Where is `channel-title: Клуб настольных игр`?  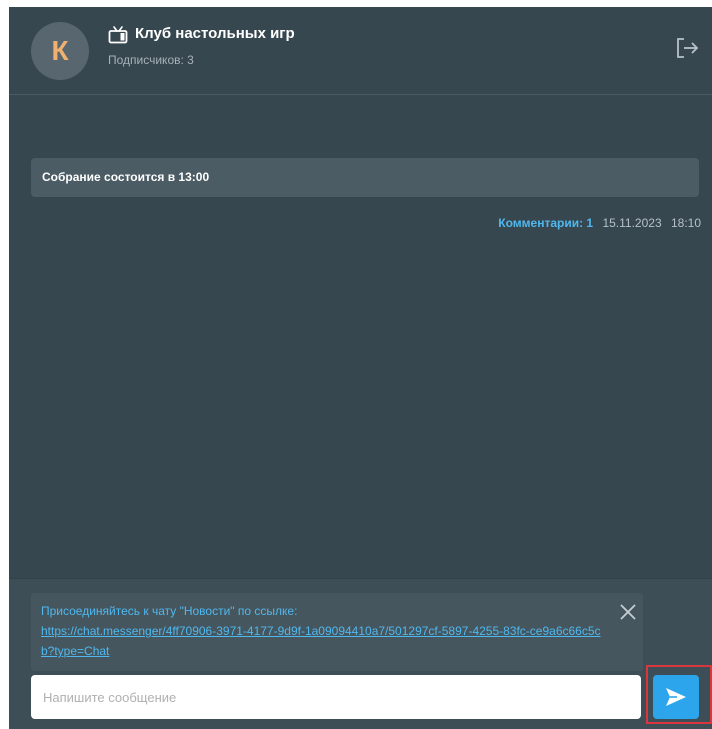
channel-title: Клуб настольных игр is located at coordinates (215, 33).